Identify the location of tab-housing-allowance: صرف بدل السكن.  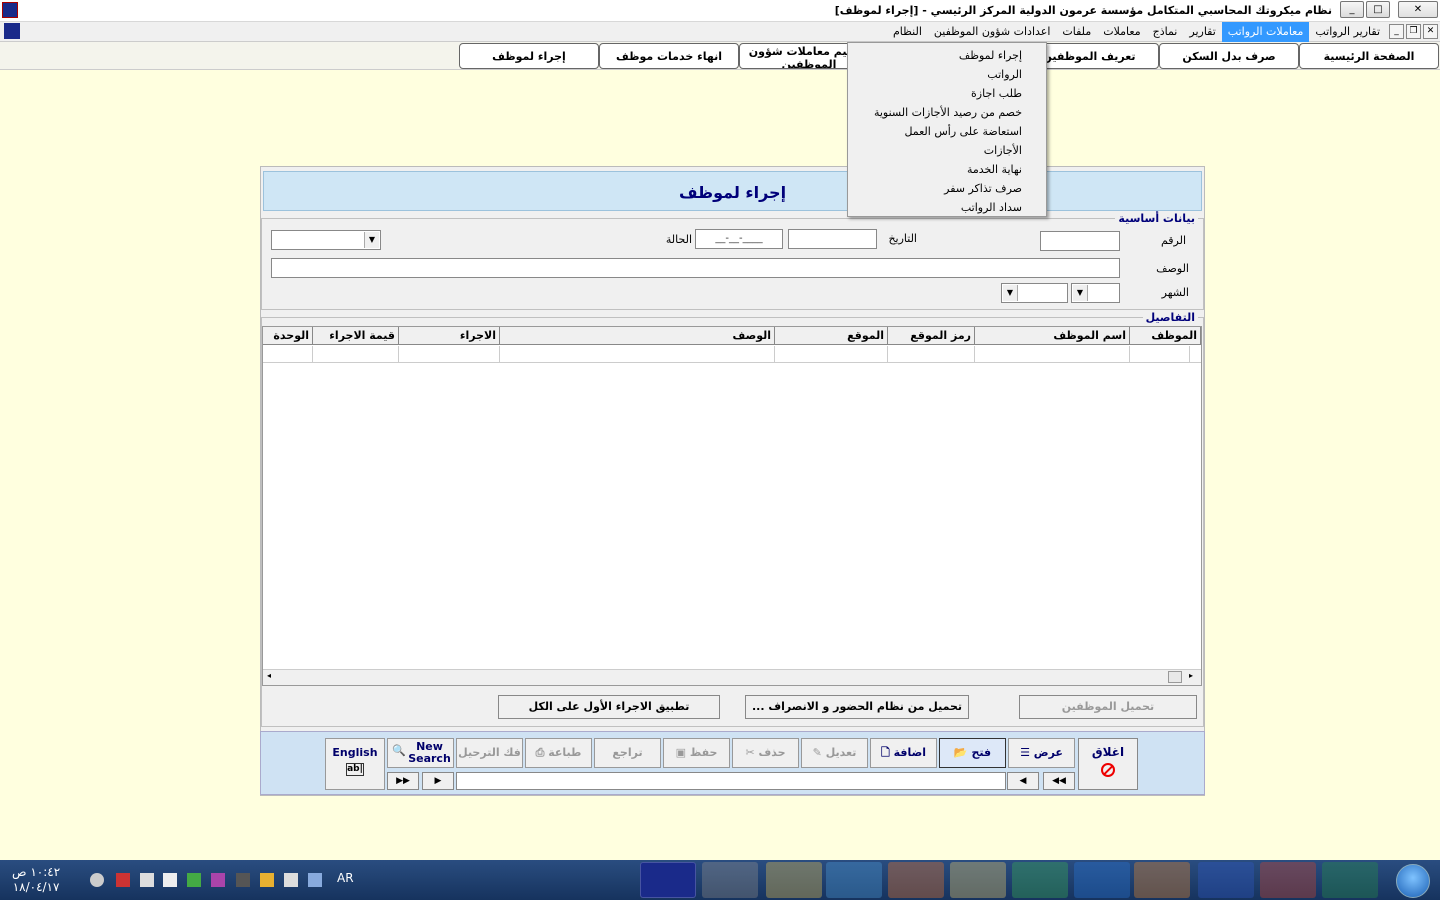
(1229, 56).